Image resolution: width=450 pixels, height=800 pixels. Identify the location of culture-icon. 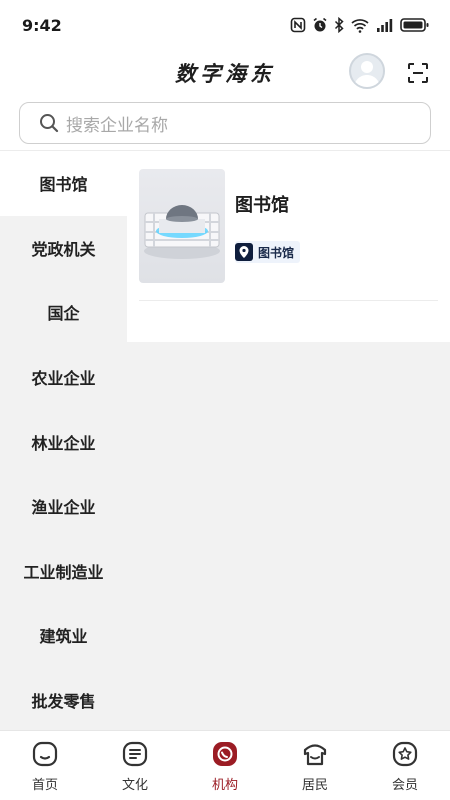
(135, 754).